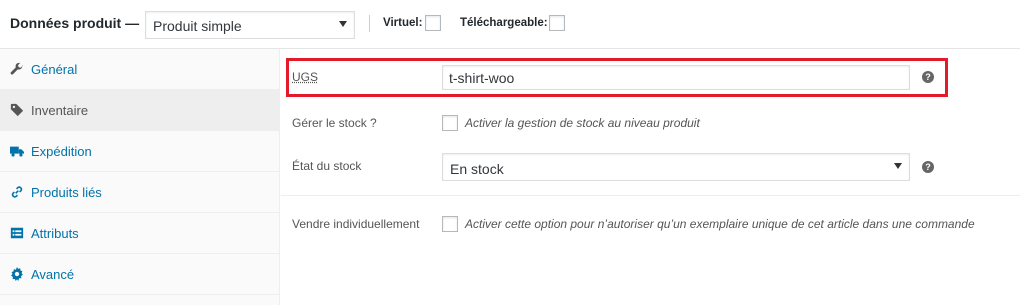  What do you see at coordinates (17, 151) in the screenshot?
I see `truck-icon` at bounding box center [17, 151].